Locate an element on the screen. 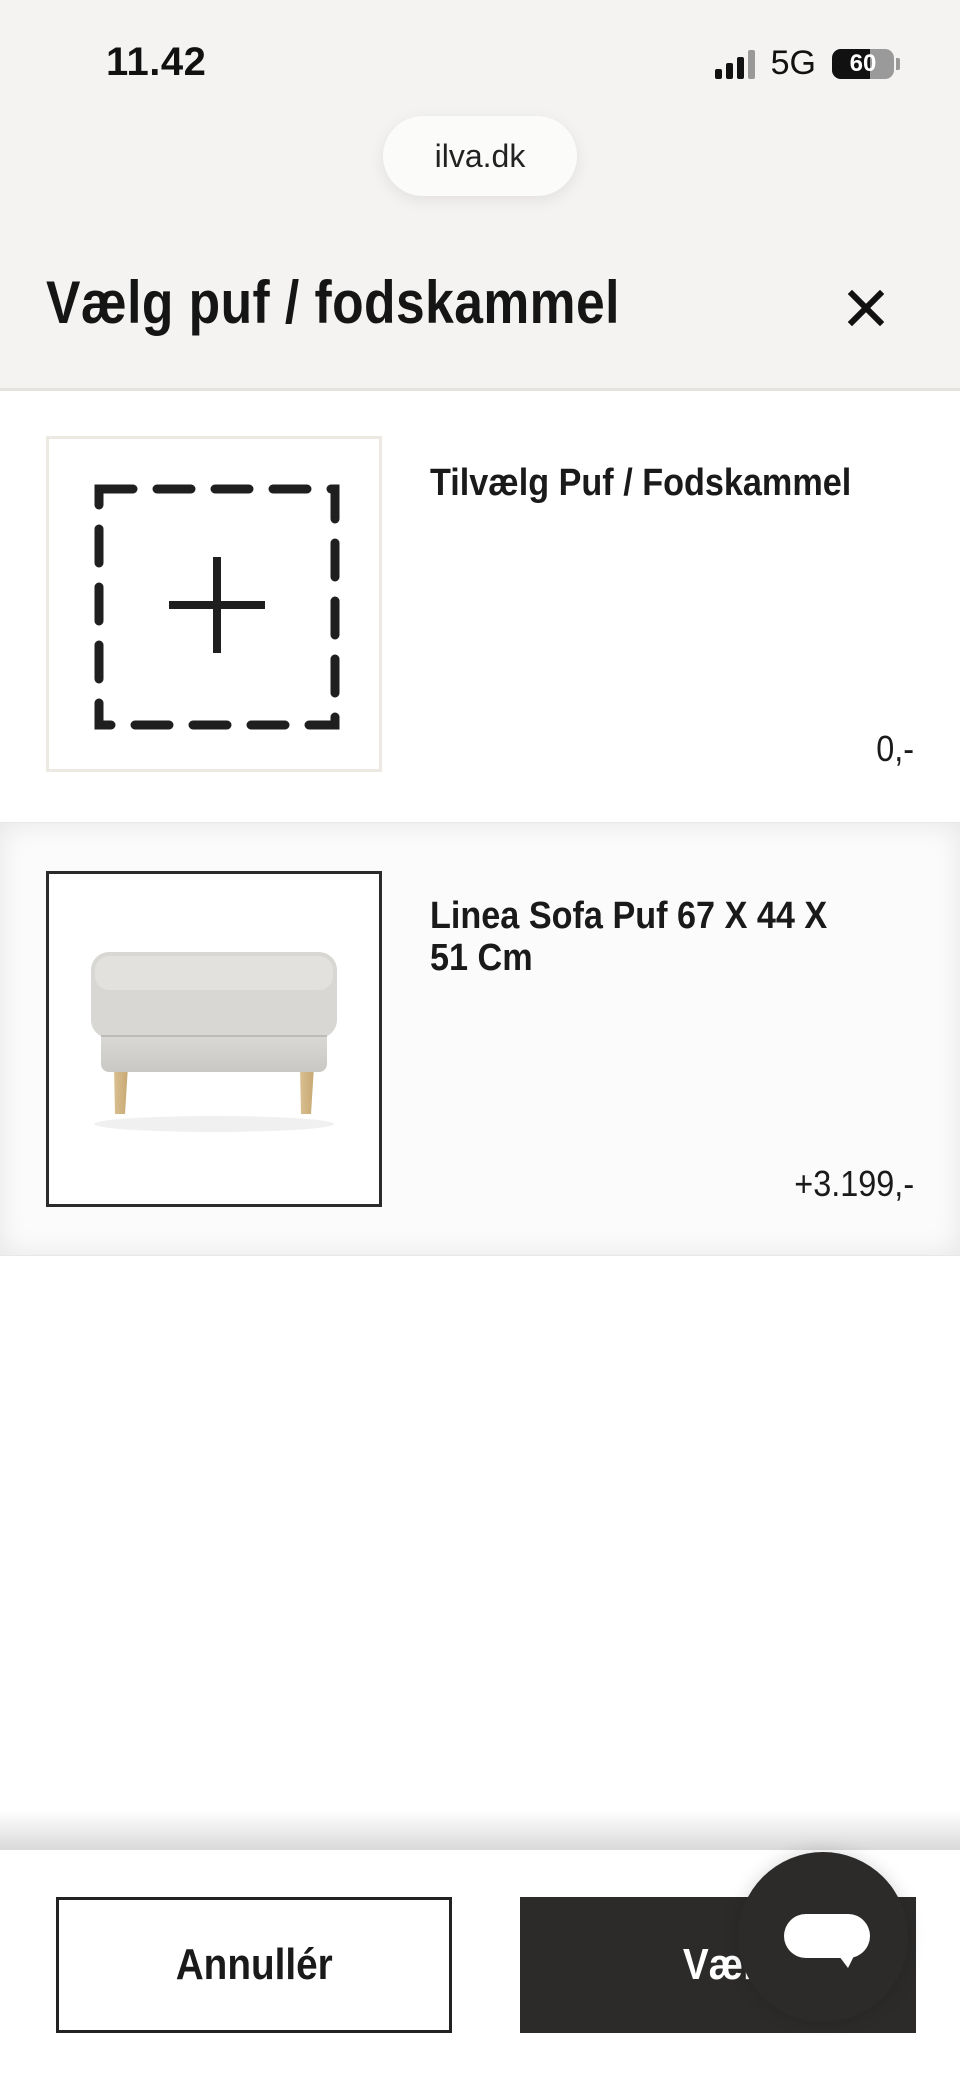 The image size is (960, 2078). option-price: +3.199,- is located at coordinates (854, 1183).